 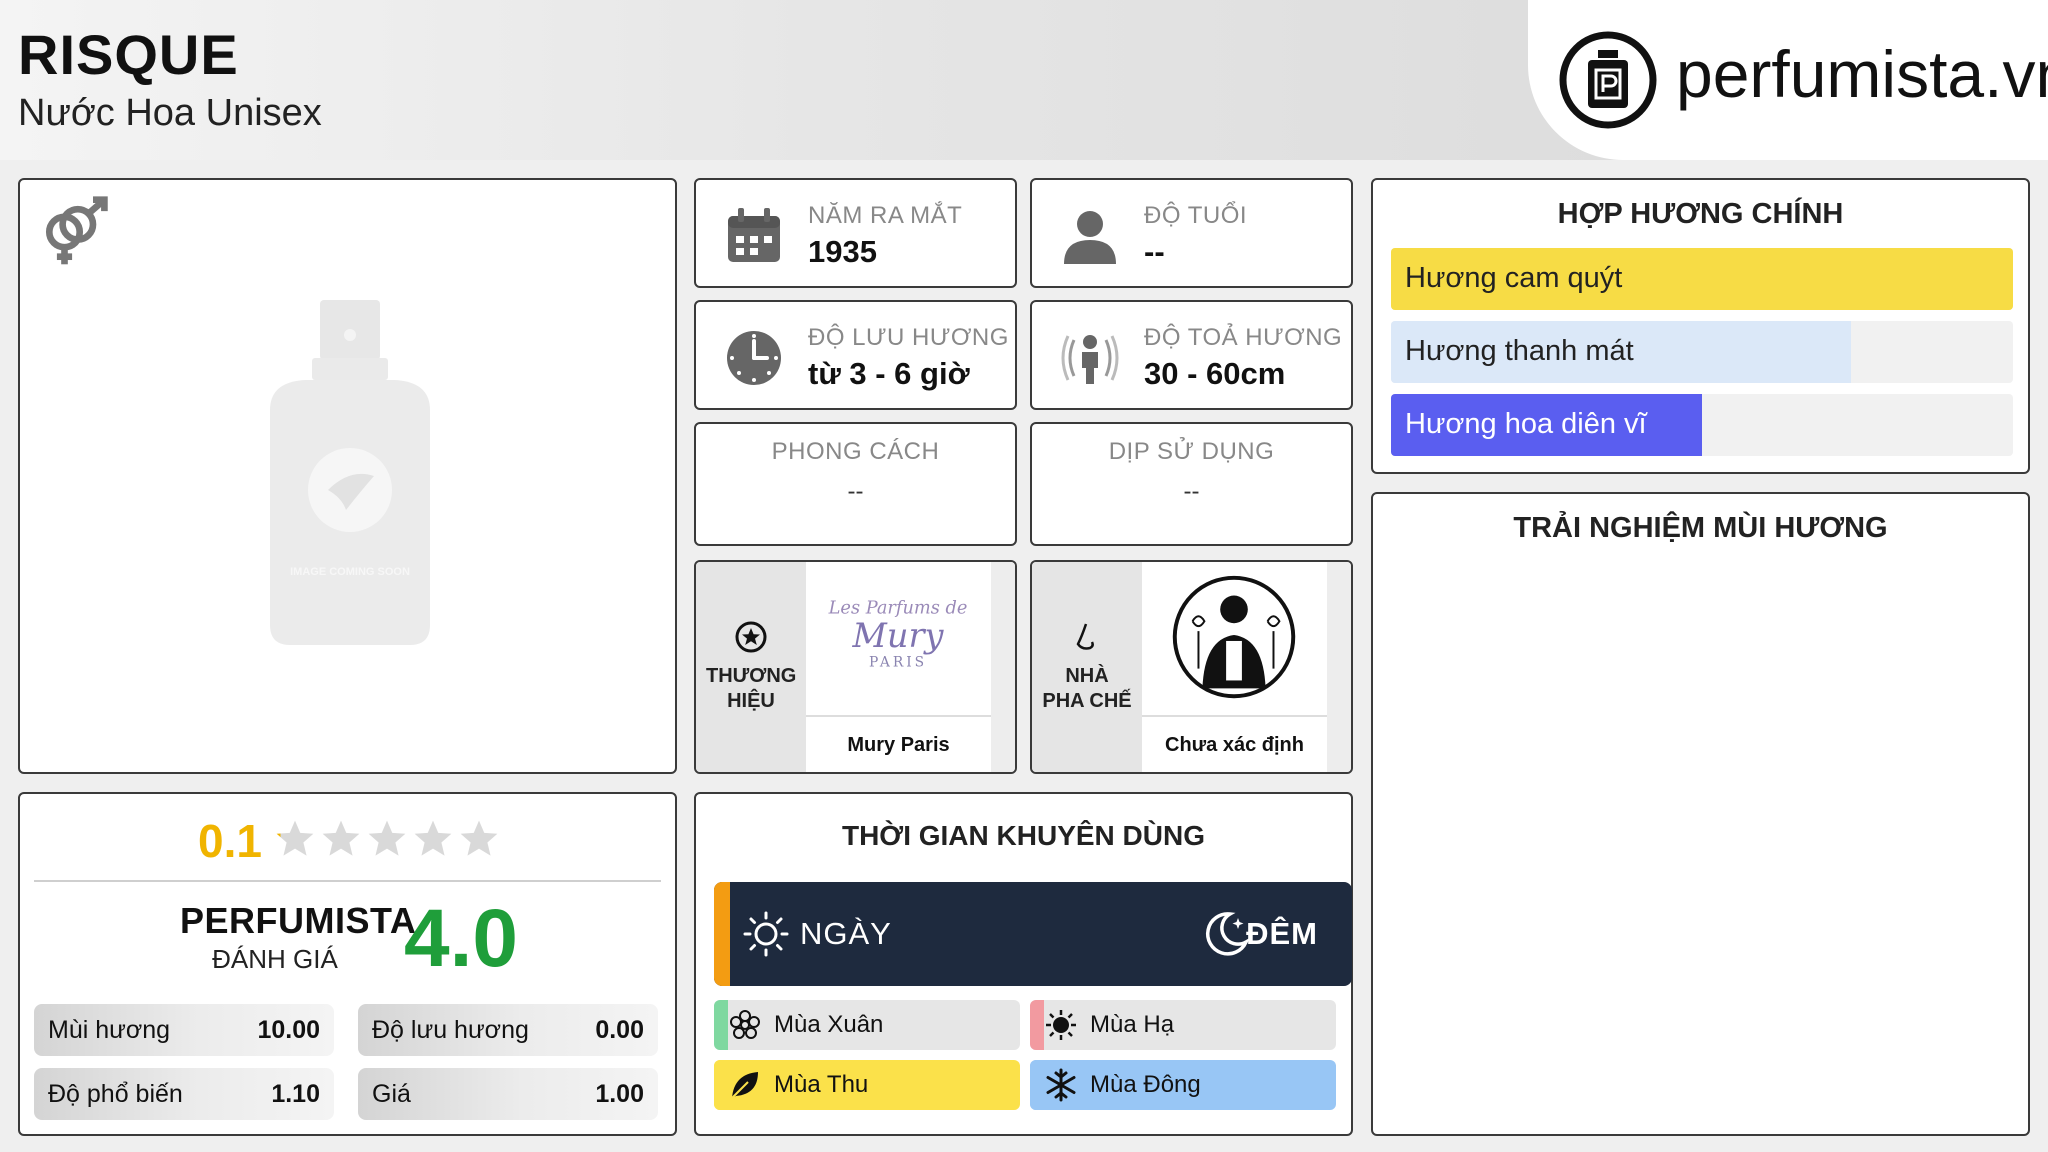 What do you see at coordinates (461, 938) in the screenshot?
I see `perfumista-score: 4.0` at bounding box center [461, 938].